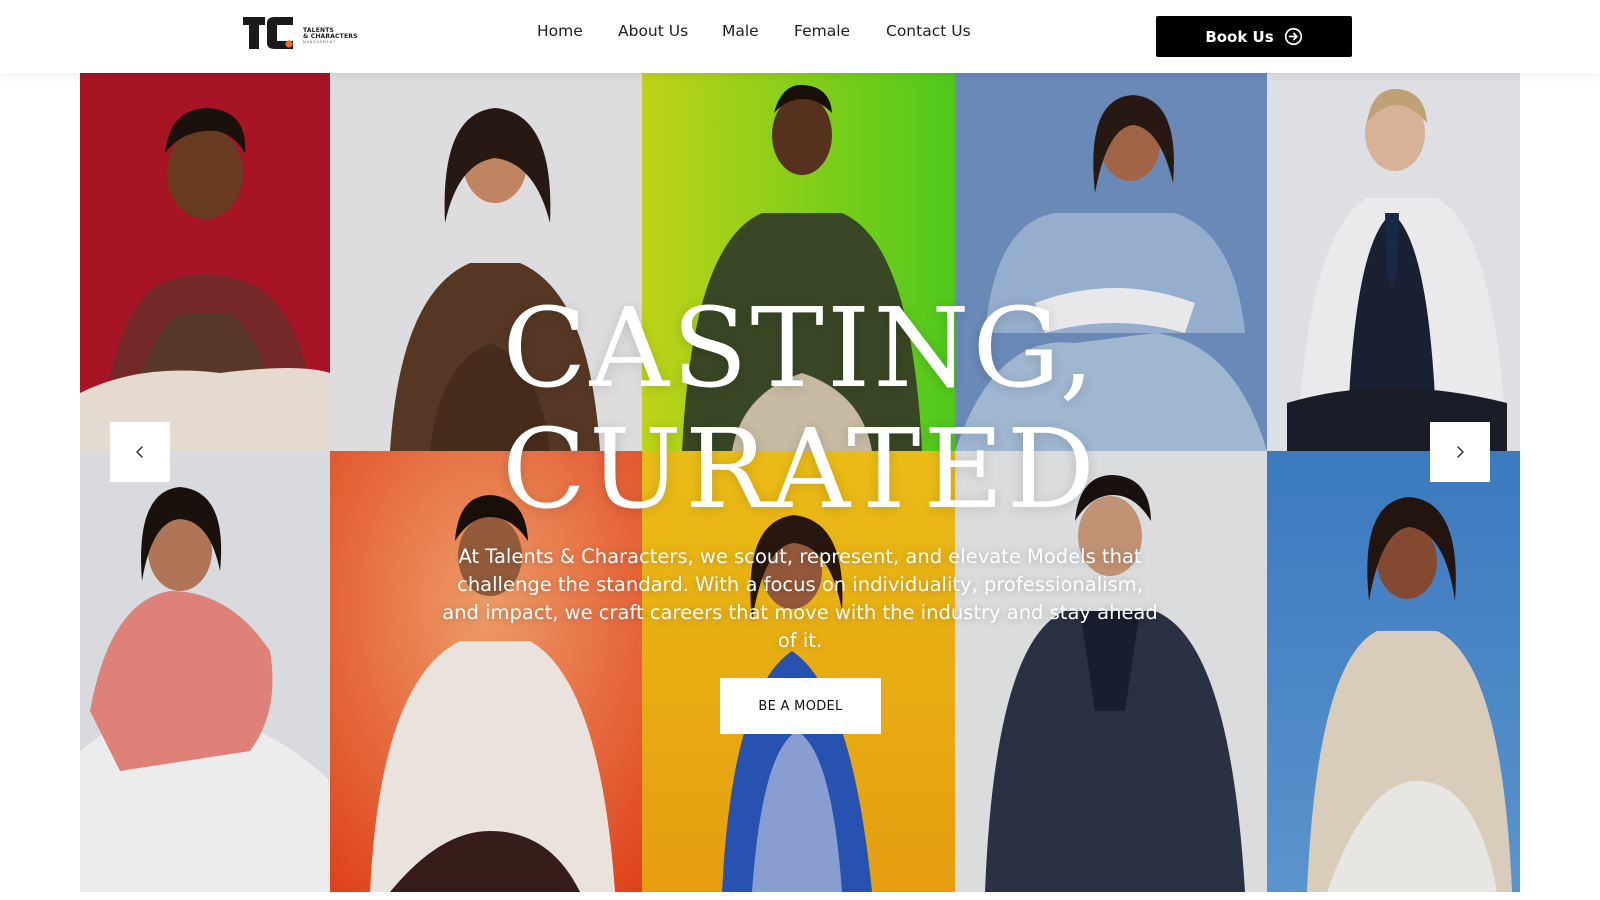 Image resolution: width=1600 pixels, height=900 pixels. Describe the element at coordinates (822, 31) in the screenshot. I see `nav-female: Female` at that location.